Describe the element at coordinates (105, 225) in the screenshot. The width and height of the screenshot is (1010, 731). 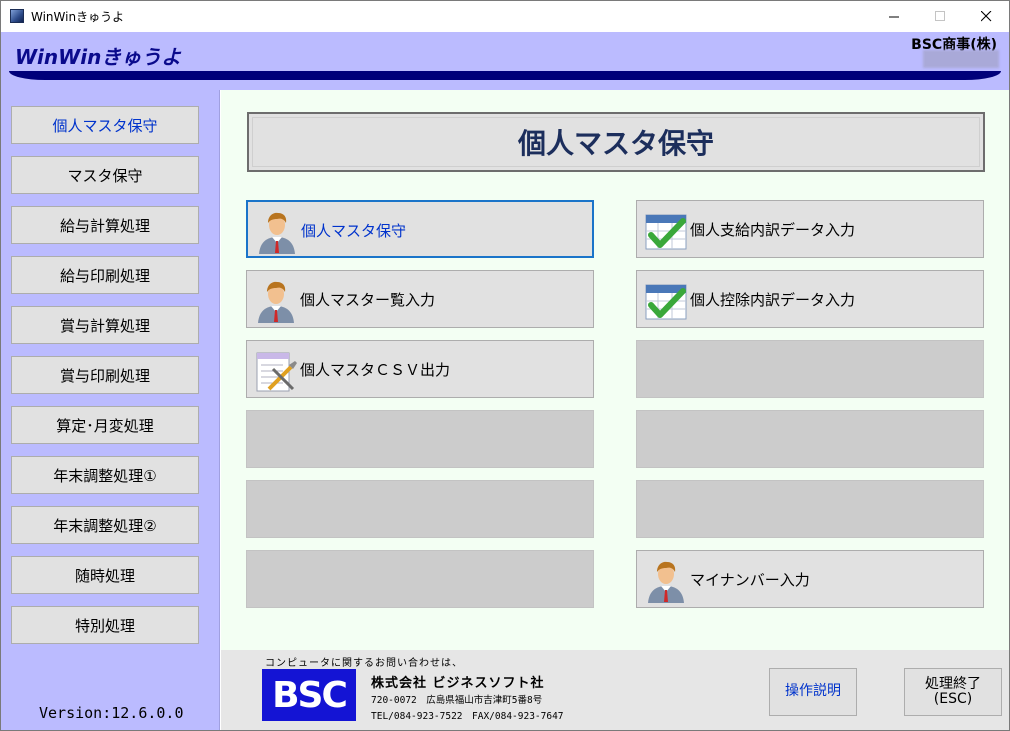
I see `sidebar-item-salary-calc: 給与計算処理` at that location.